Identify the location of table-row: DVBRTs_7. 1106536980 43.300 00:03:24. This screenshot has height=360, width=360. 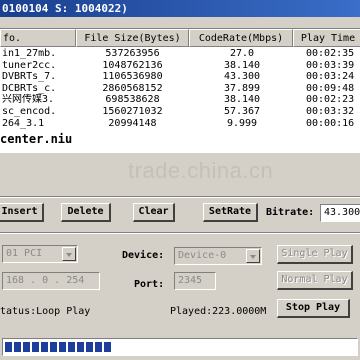
(180, 77).